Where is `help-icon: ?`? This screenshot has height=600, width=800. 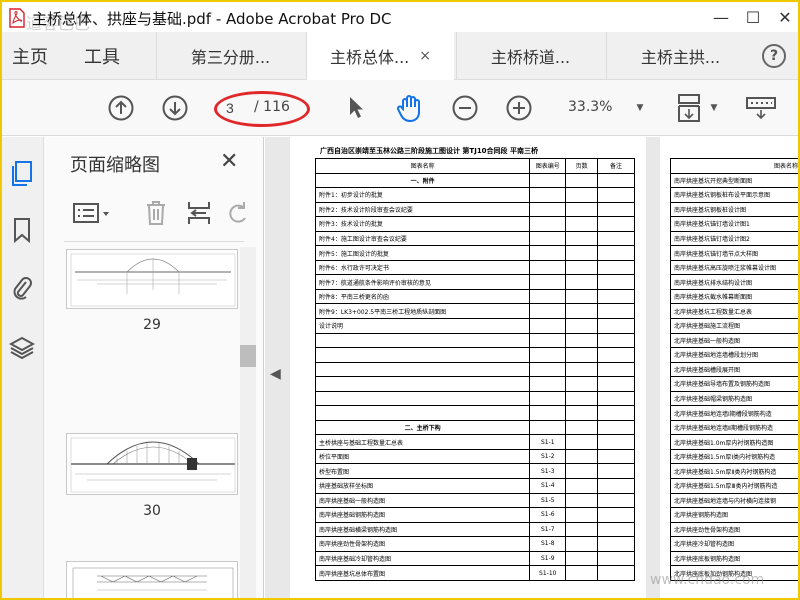 help-icon: ? is located at coordinates (774, 56).